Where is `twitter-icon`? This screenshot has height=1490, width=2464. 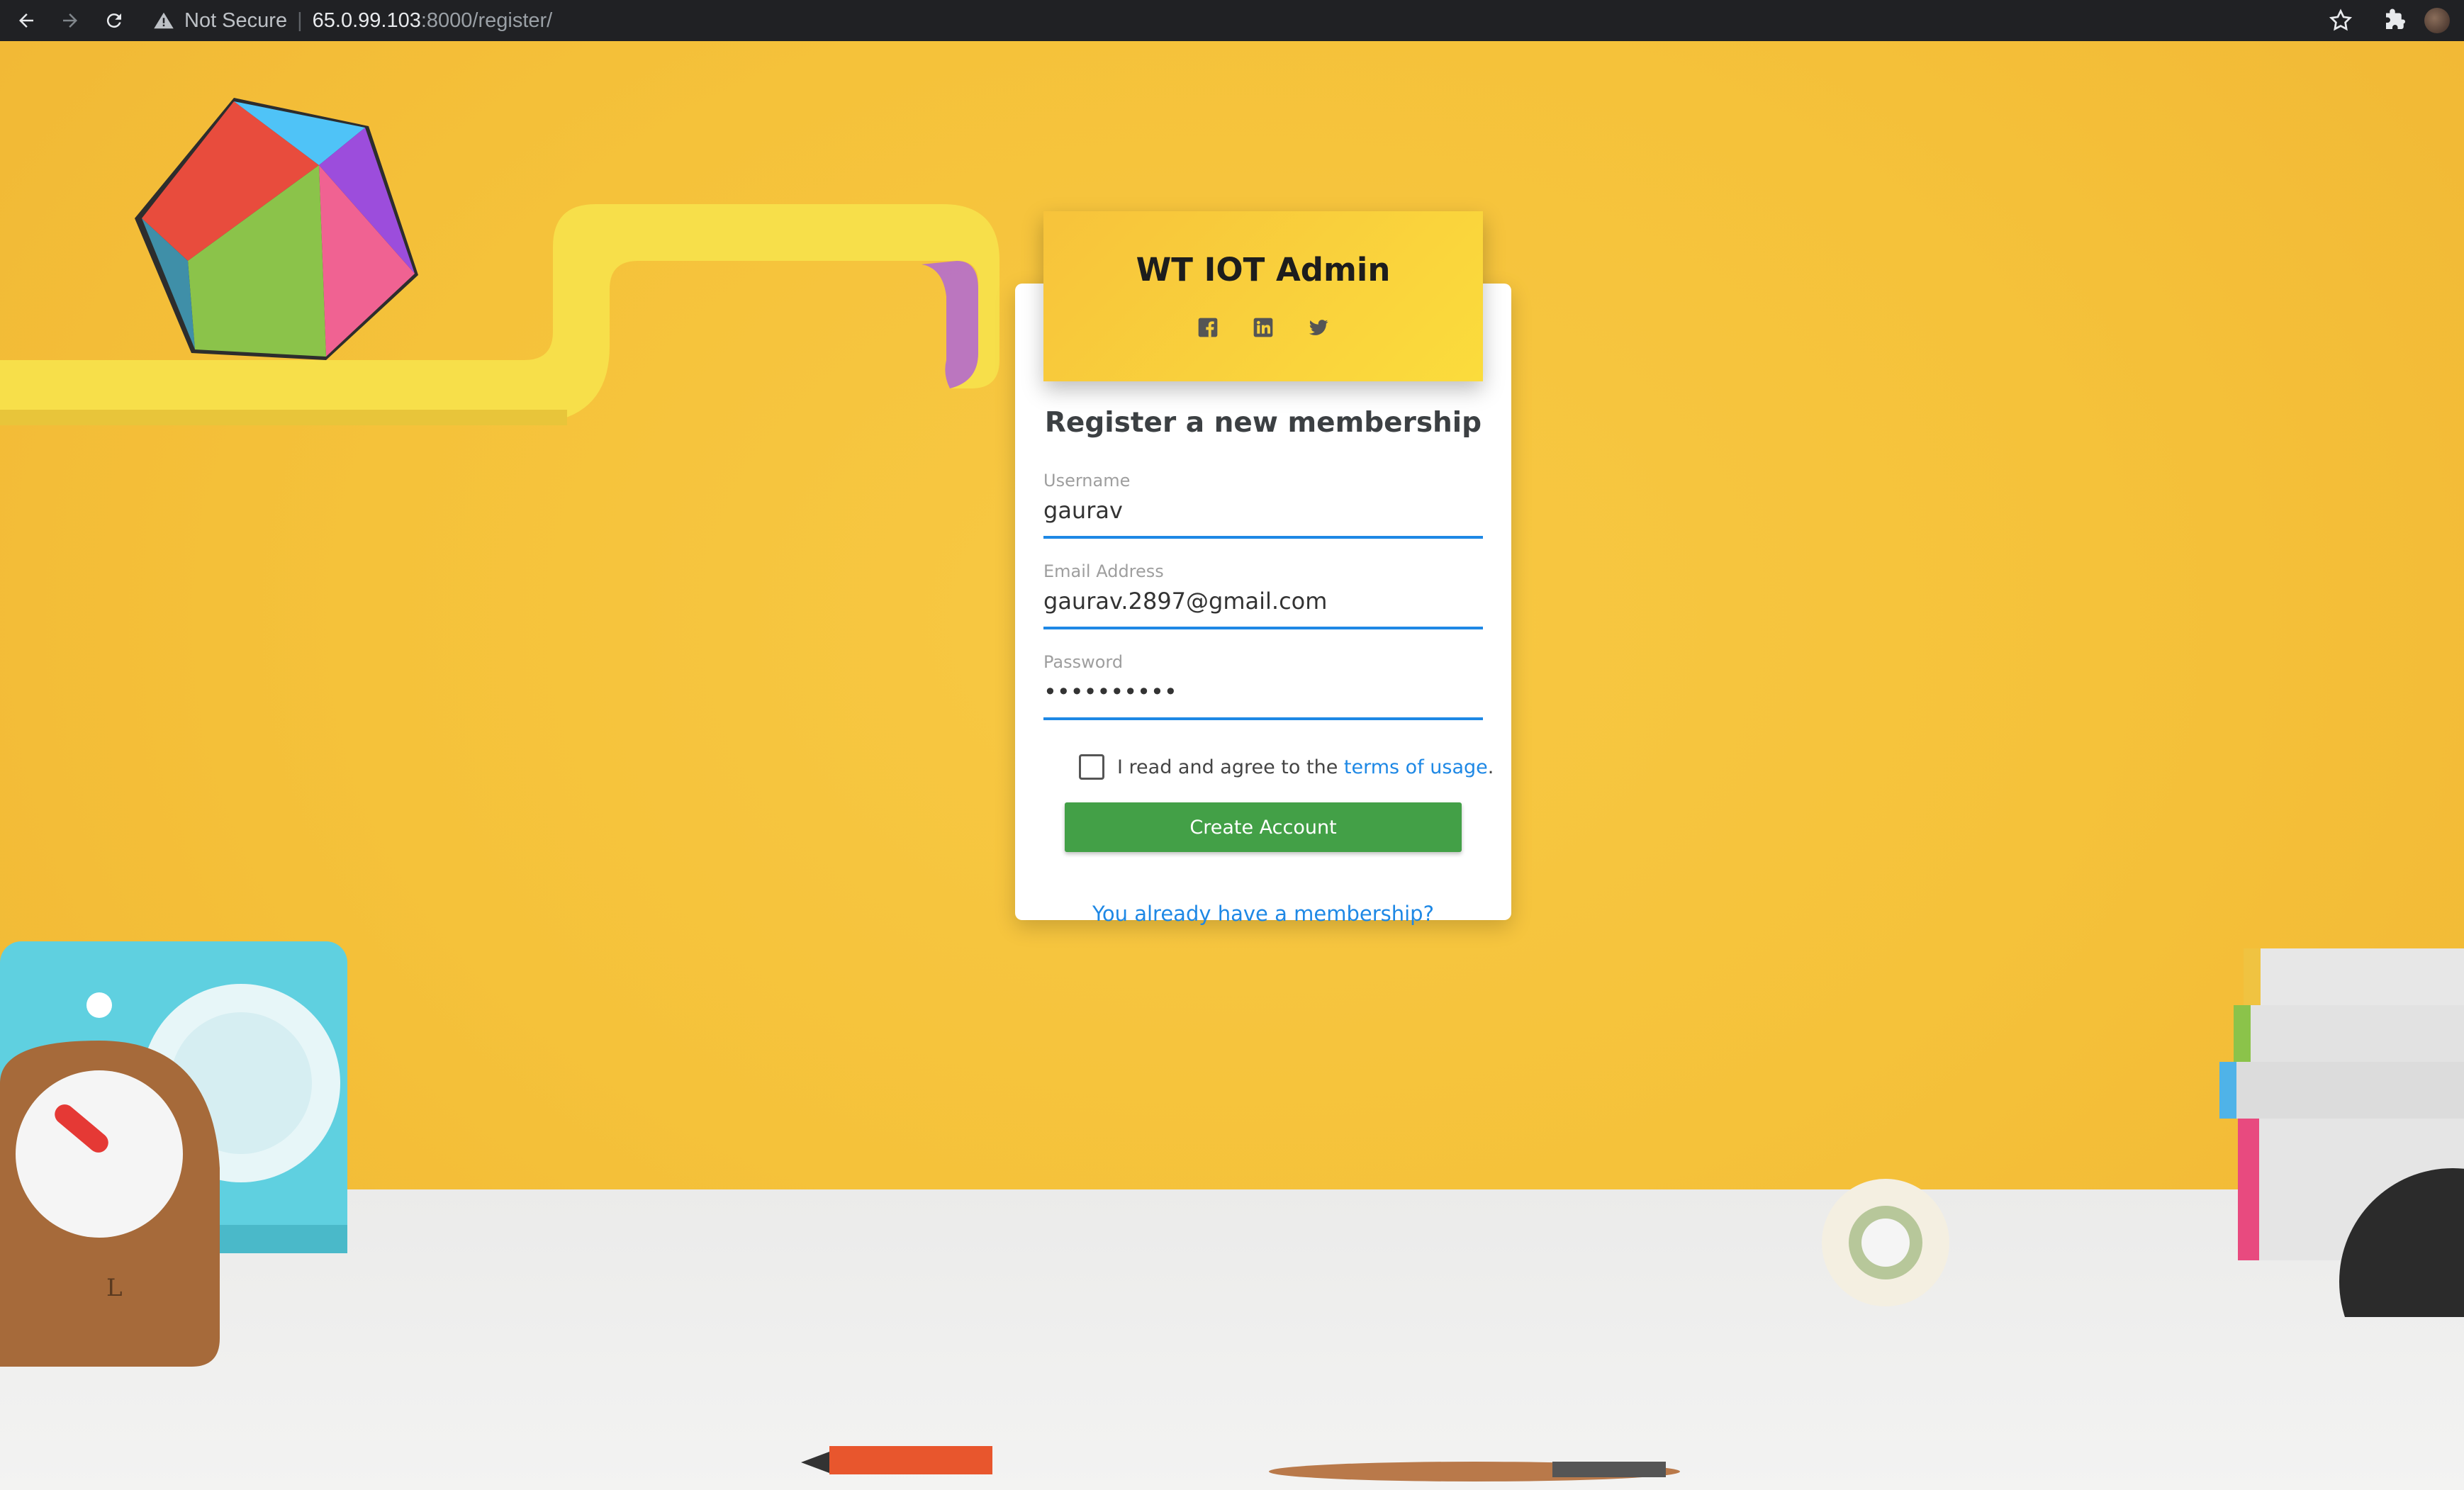 twitter-icon is located at coordinates (1318, 327).